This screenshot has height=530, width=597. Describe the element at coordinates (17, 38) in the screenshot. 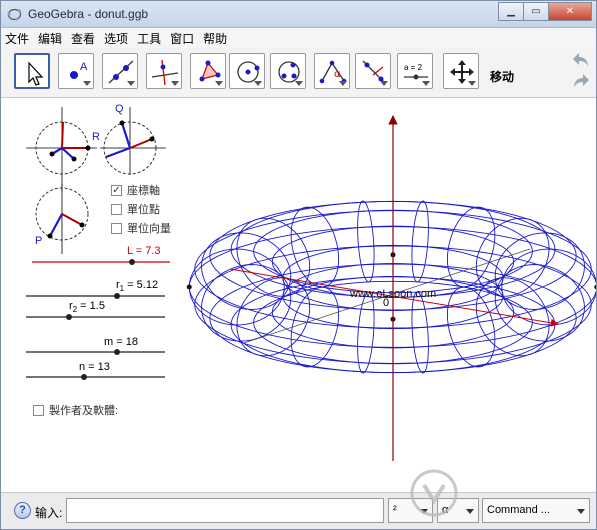

I see `menu-file: 文件` at that location.